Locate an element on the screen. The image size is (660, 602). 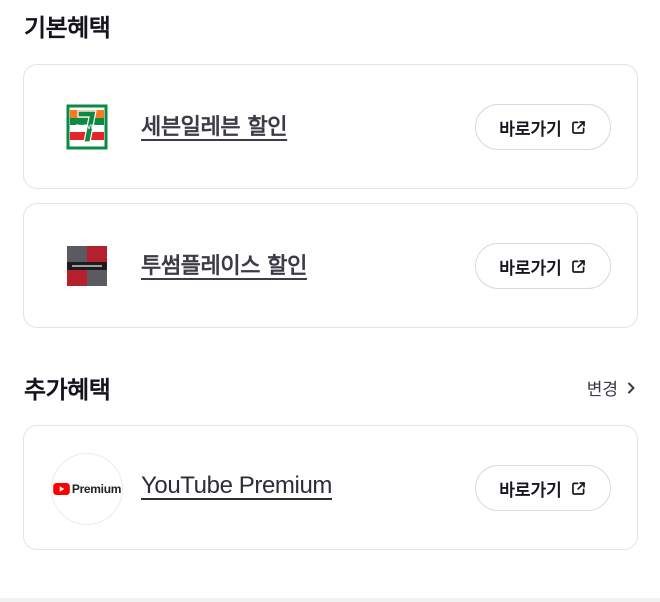
twosome-place-go-button: 바로가기 is located at coordinates (543, 266).